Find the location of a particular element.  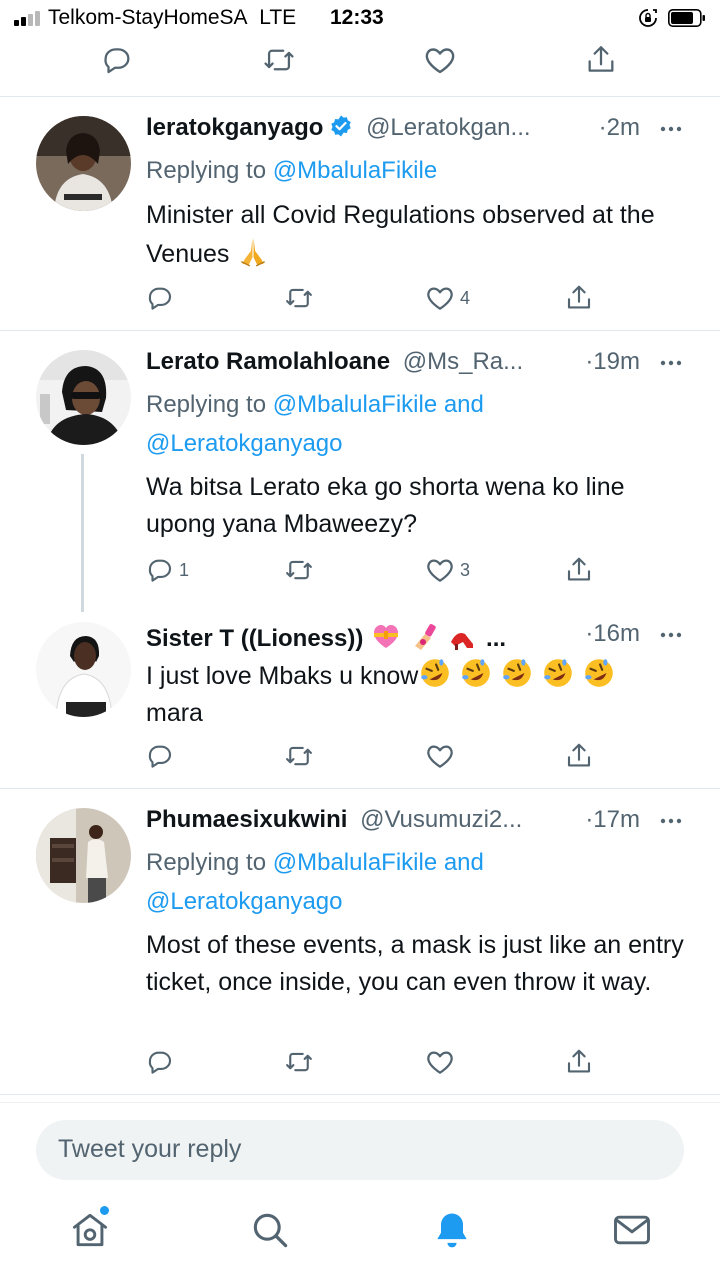

battery-icon is located at coordinates (686, 18).